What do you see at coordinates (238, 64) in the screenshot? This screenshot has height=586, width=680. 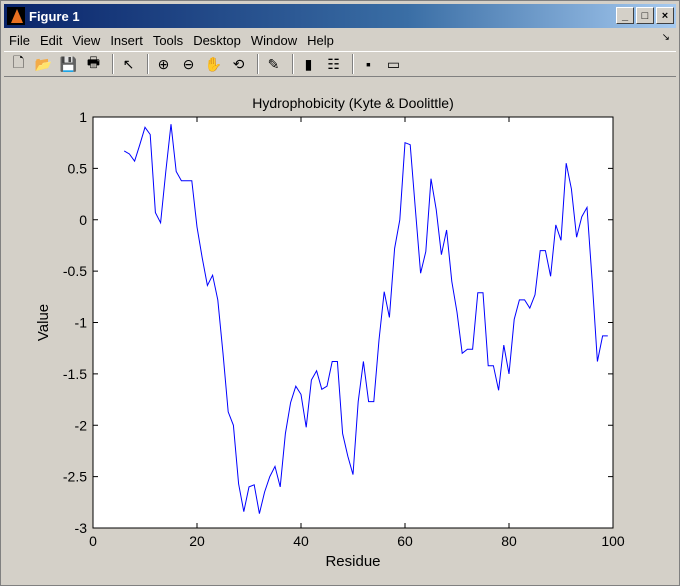 I see `rotate-3d-icon: ⟲` at bounding box center [238, 64].